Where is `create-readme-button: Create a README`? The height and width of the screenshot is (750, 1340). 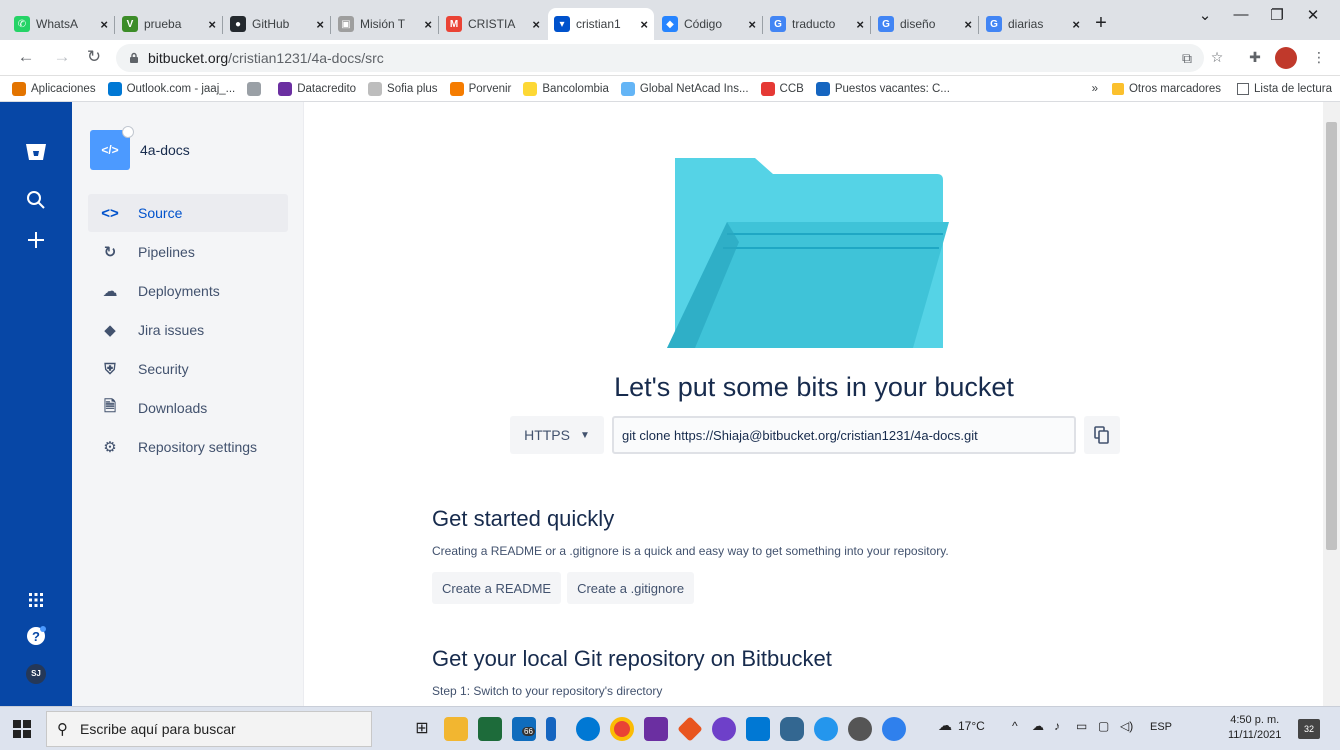 create-readme-button: Create a README is located at coordinates (497, 588).